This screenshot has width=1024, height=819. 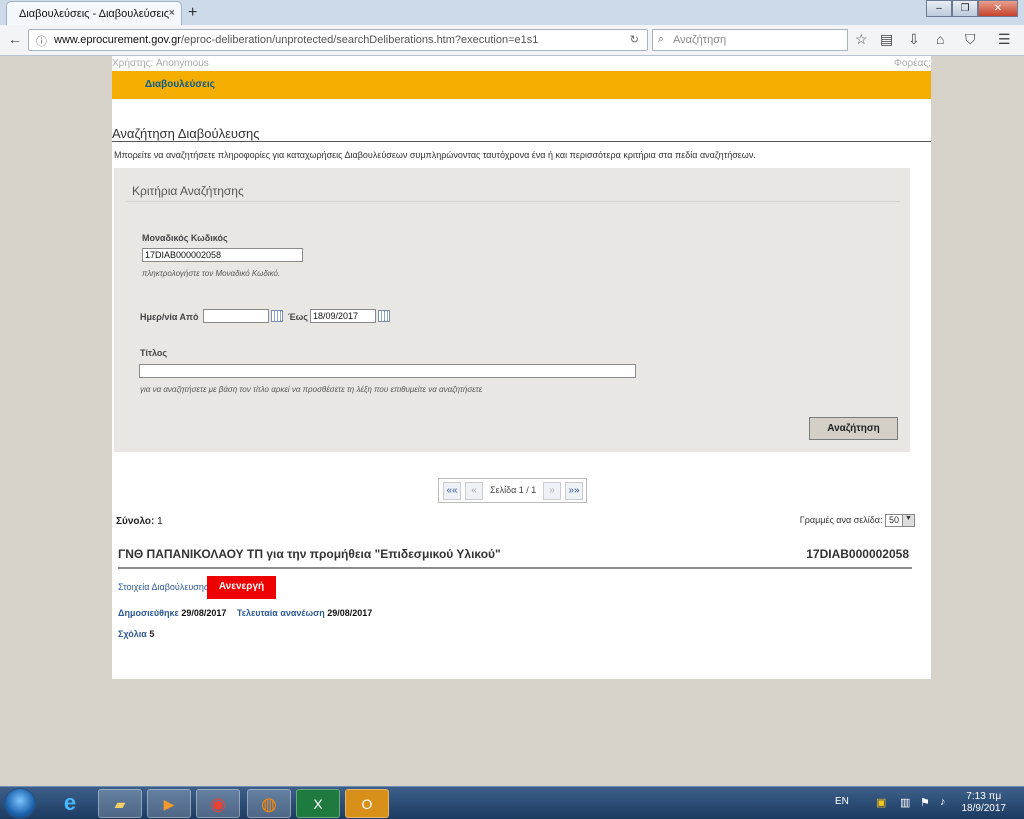 I want to click on pagination: «« « Σελίδα 1 / 1 » »», so click(x=512, y=490).